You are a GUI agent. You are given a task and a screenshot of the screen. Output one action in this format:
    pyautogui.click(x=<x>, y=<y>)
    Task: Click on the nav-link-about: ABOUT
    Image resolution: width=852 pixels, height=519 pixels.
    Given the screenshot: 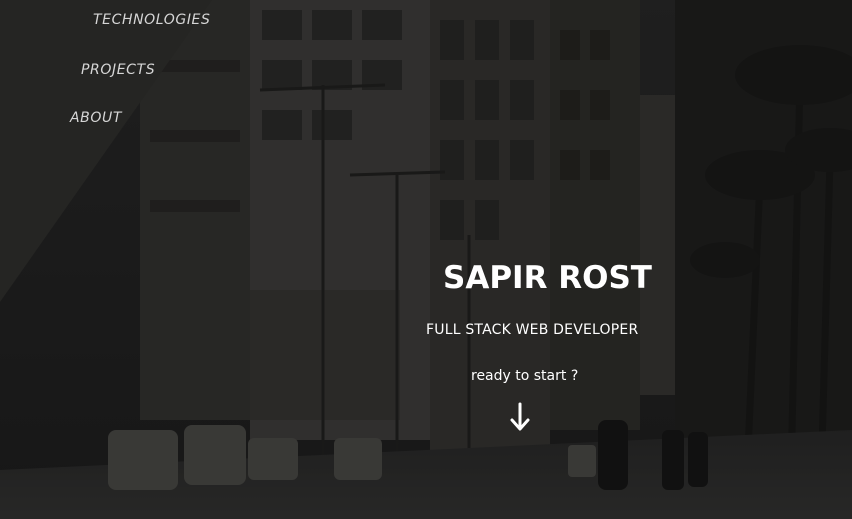 What is the action you would take?
    pyautogui.click(x=96, y=118)
    